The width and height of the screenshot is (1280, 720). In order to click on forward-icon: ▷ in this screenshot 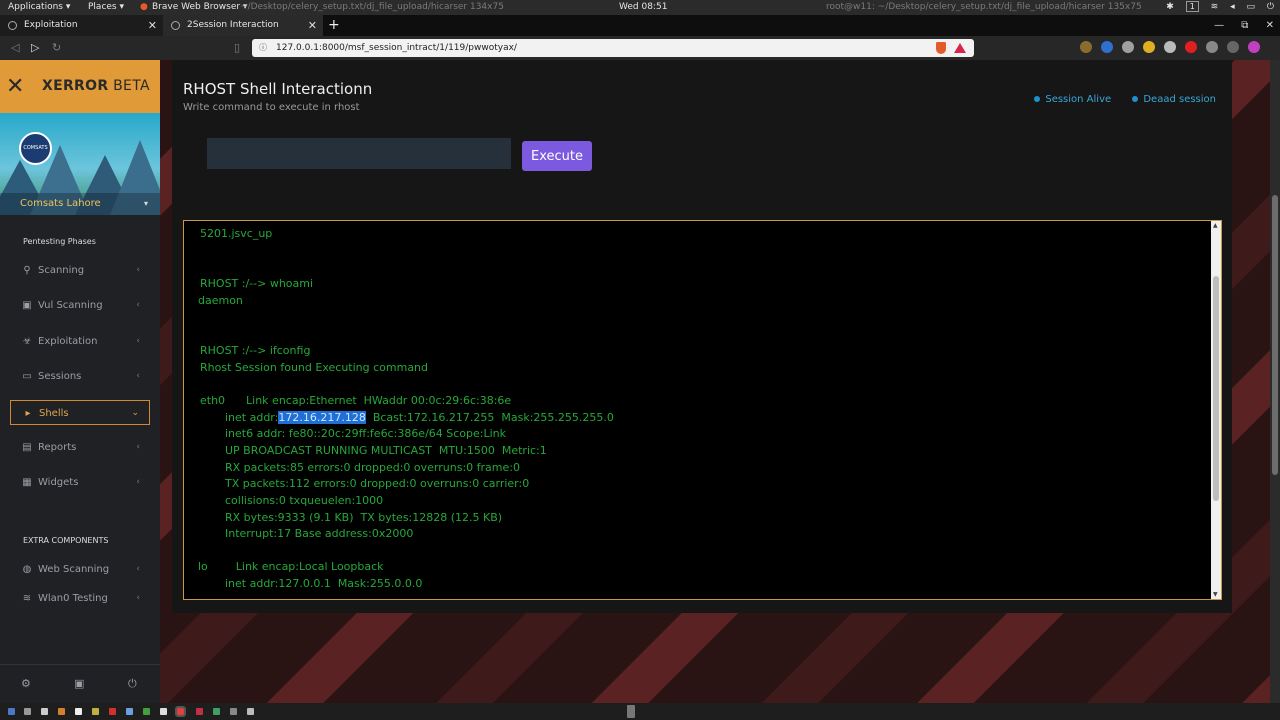, I will do `click(35, 48)`.